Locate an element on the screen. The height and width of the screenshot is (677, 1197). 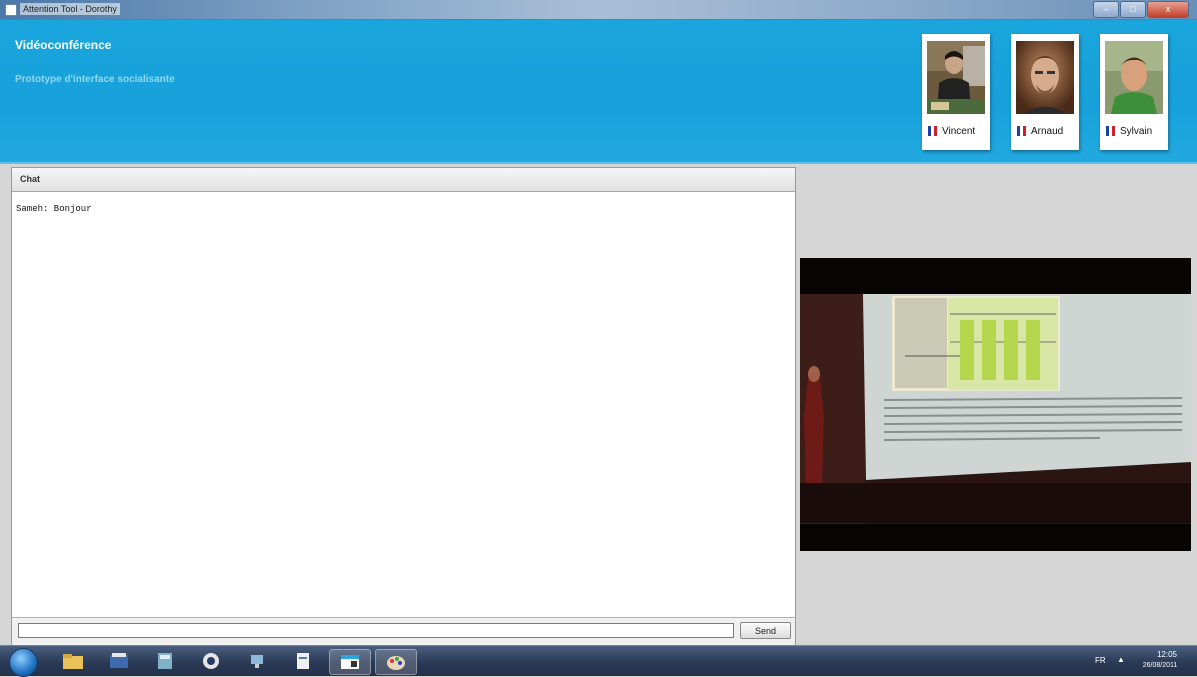
clock-date: 26/08/2011 is located at coordinates (1160, 665).